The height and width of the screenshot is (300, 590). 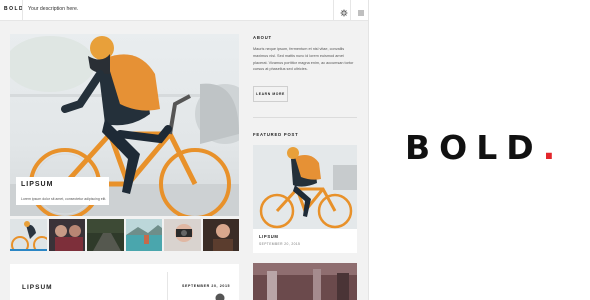 I want to click on brand-logo: BOLD., so click(x=484, y=147).